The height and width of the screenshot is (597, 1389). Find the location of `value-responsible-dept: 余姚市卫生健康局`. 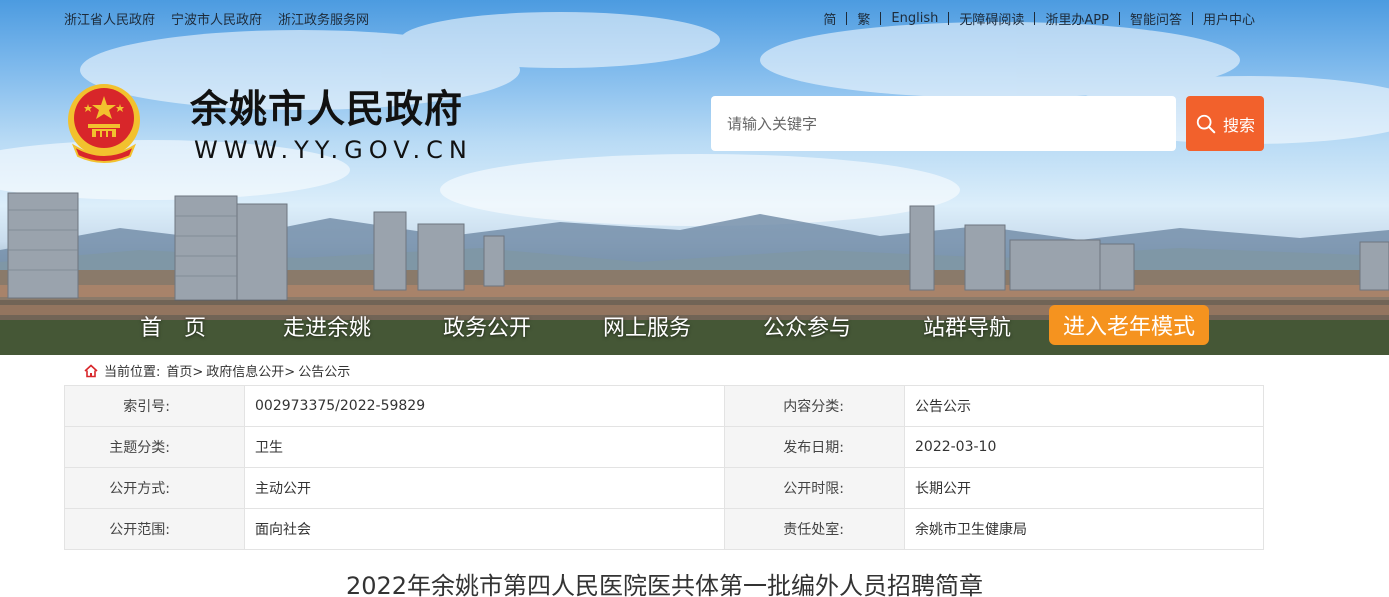

value-responsible-dept: 余姚市卫生健康局 is located at coordinates (1084, 529).